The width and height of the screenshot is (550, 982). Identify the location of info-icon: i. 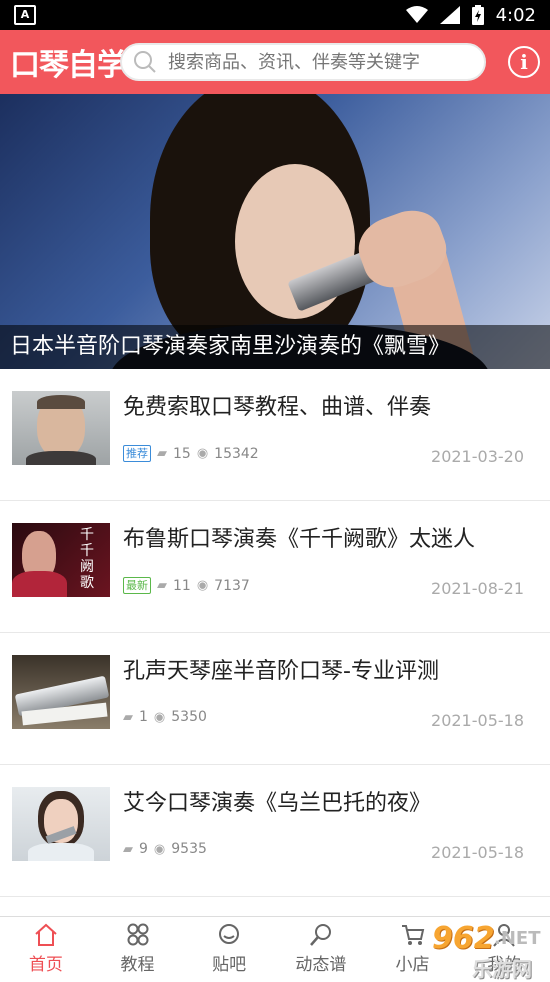
(524, 62).